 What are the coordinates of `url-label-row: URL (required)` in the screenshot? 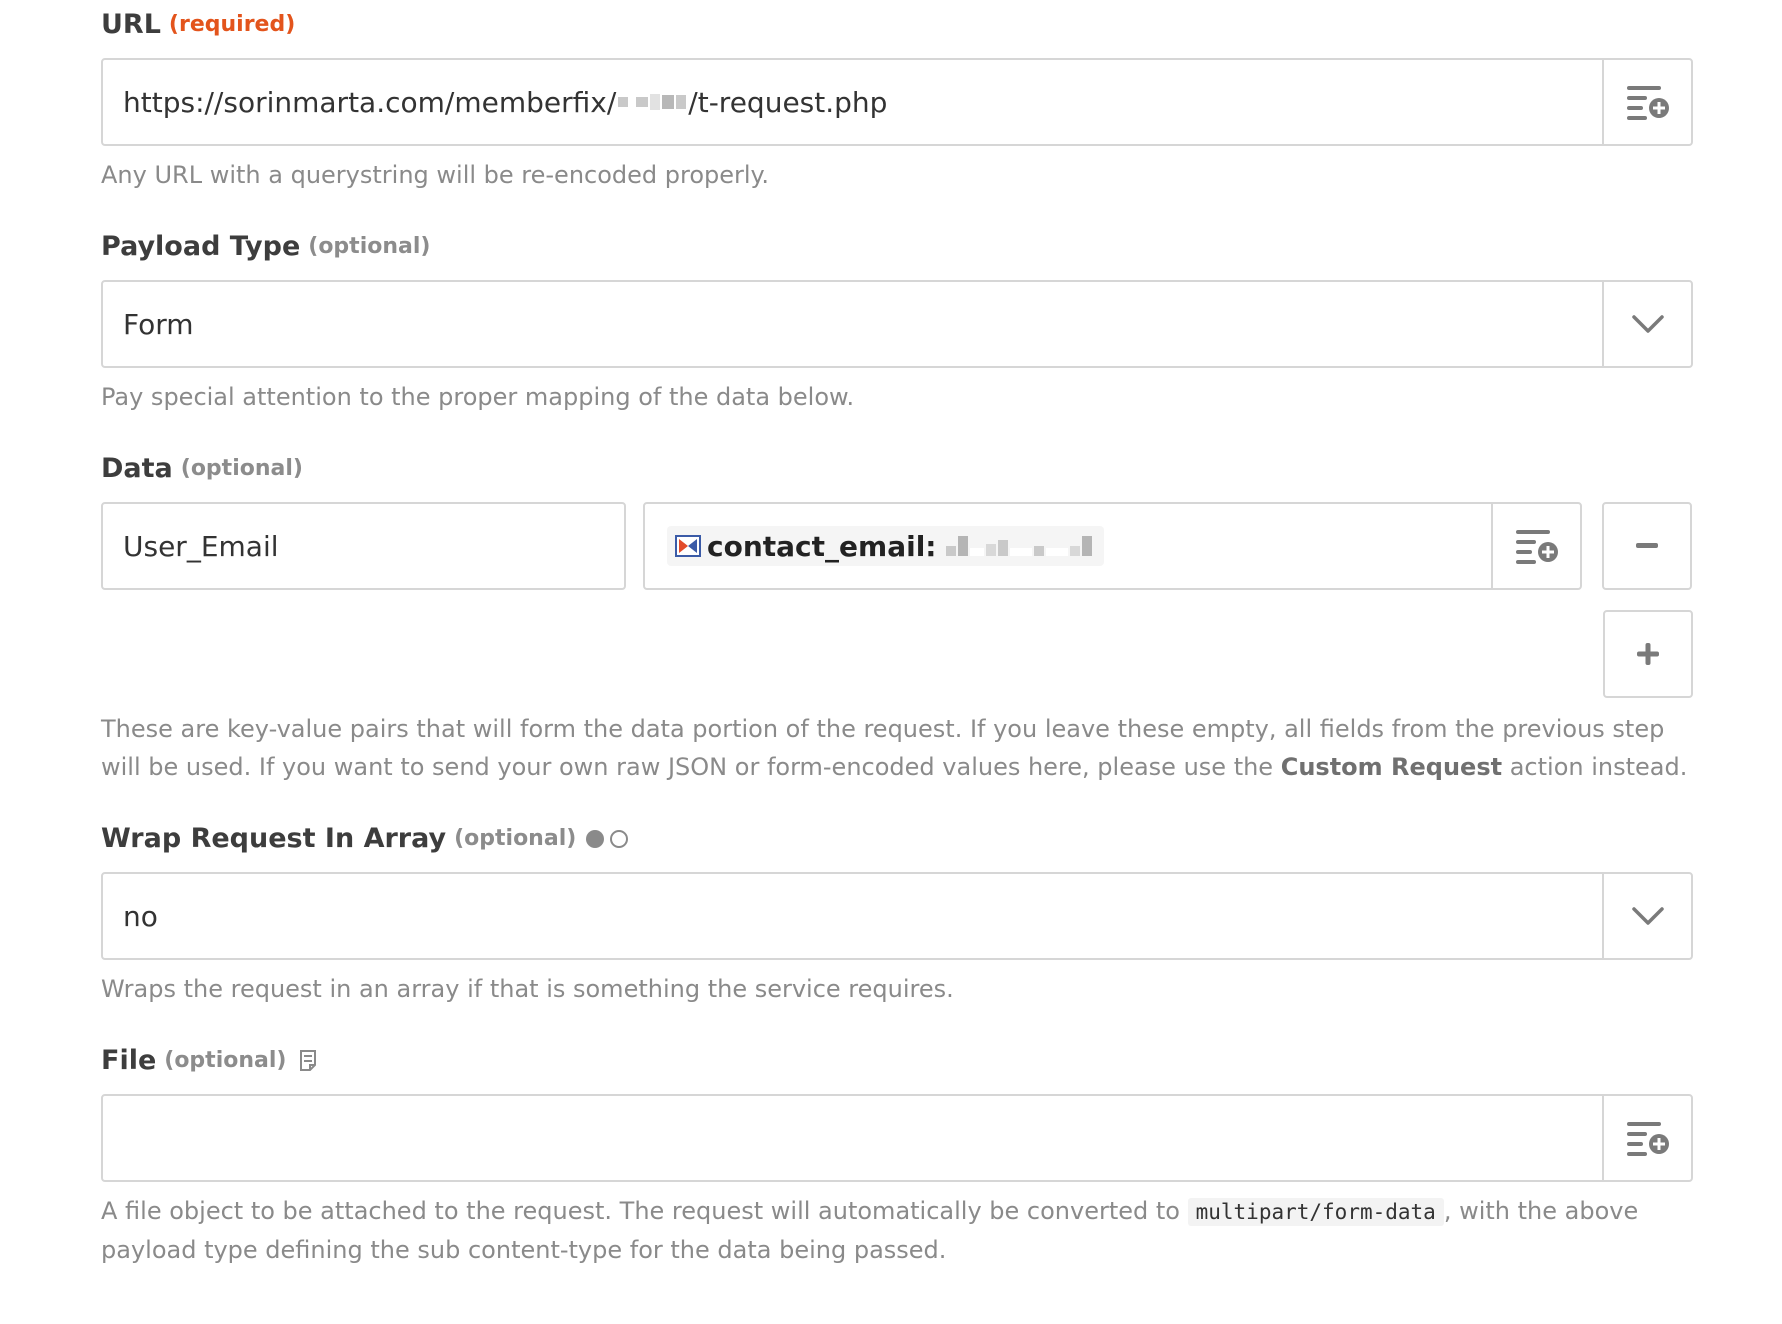 It's located at (897, 25).